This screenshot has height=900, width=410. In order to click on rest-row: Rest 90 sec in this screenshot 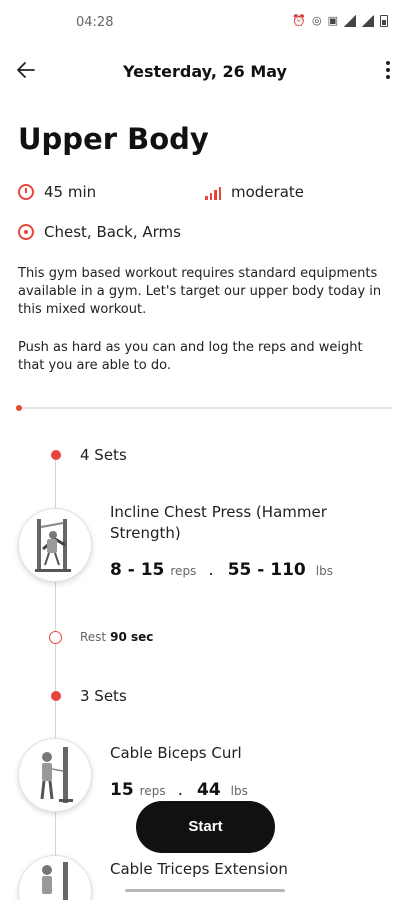, I will do `click(116, 637)`.